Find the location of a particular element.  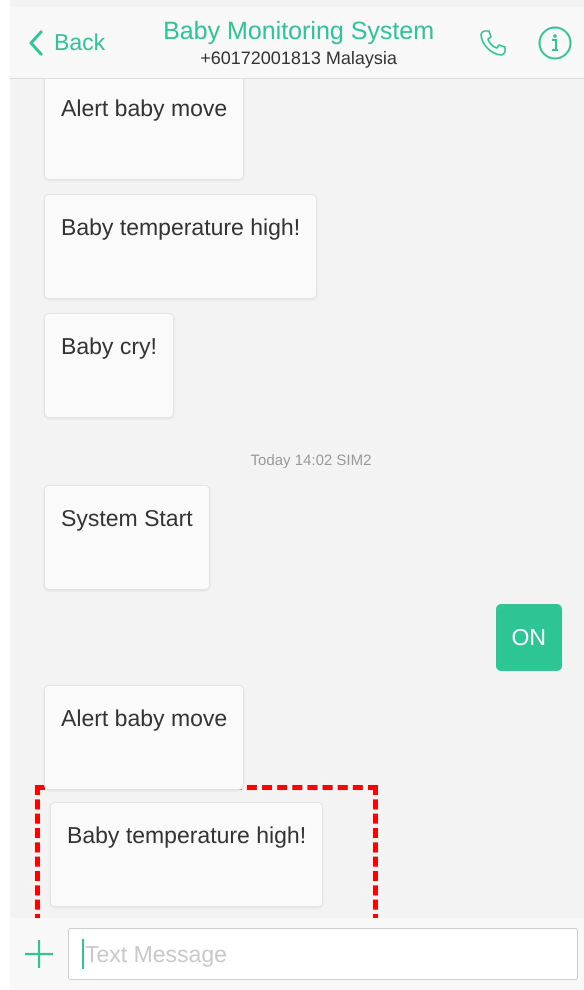

info-icon is located at coordinates (555, 43).